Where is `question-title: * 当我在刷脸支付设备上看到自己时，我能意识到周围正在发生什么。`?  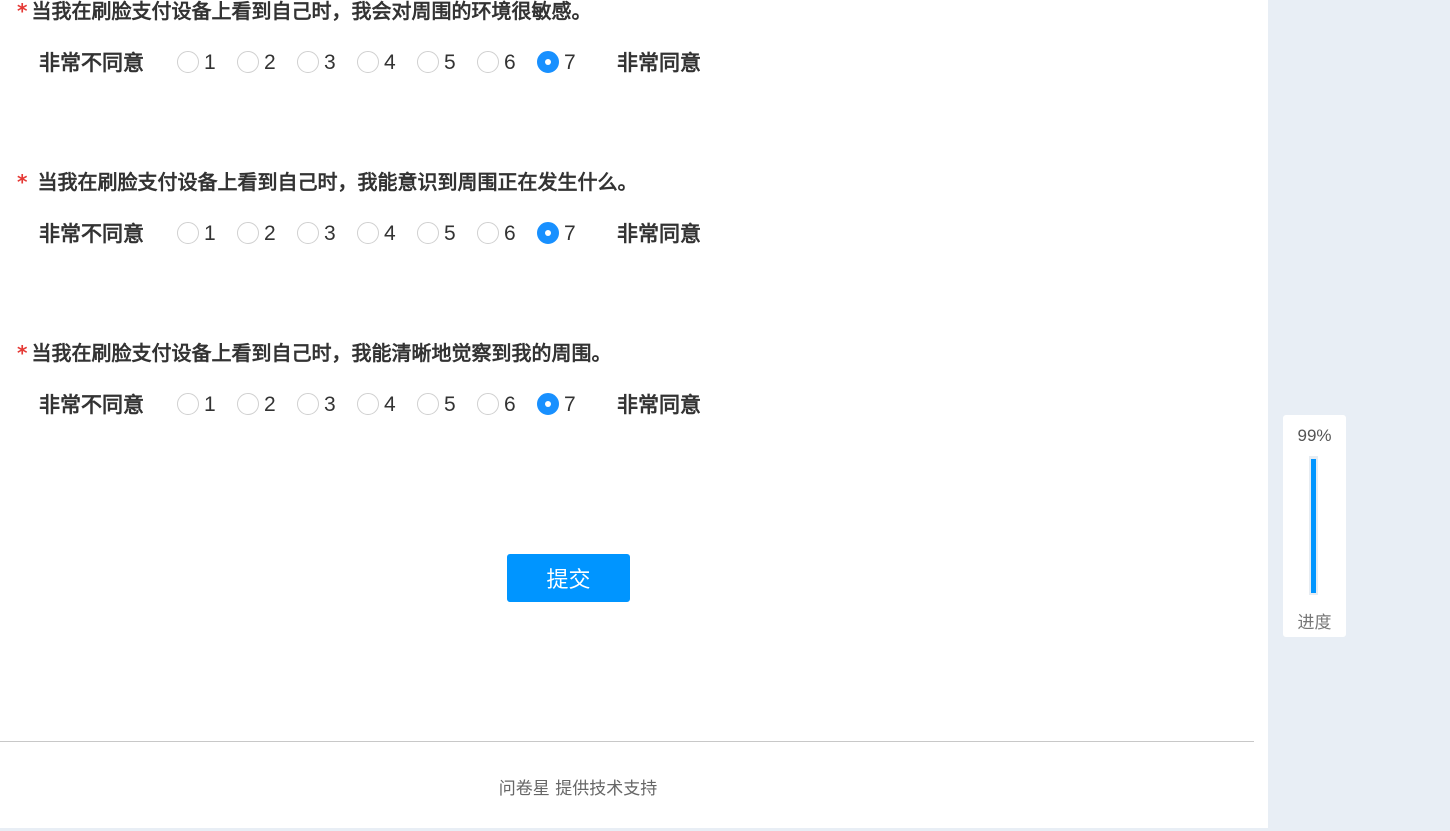
question-title: * 当我在刷脸支付设备上看到自己时，我能意识到周围正在发生什么。 is located at coordinates (327, 182).